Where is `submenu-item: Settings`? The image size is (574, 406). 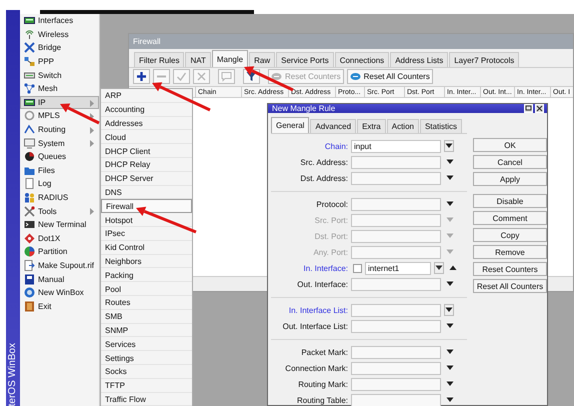
submenu-item: Settings is located at coordinates (146, 358).